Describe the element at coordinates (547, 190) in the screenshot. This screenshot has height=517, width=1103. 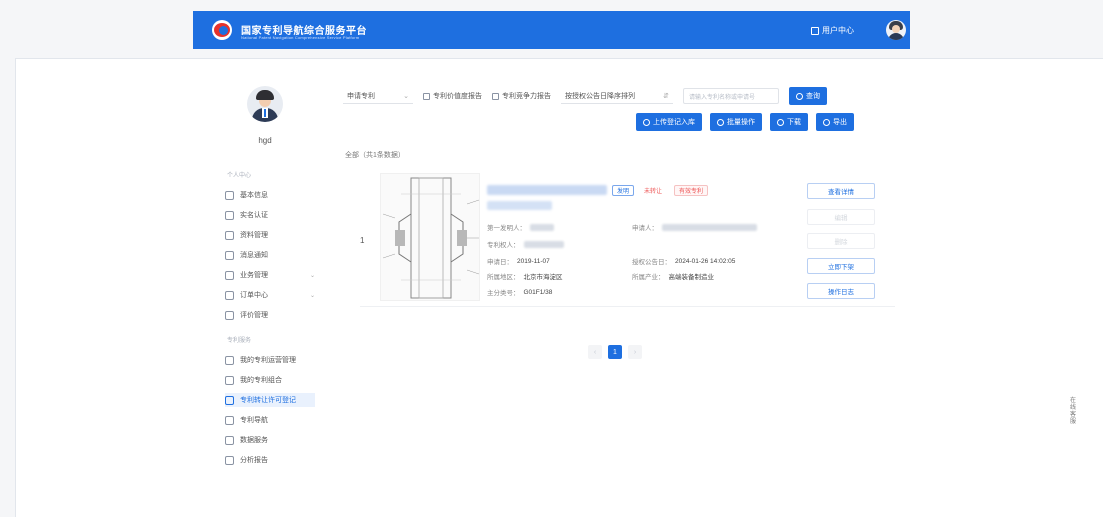
I see `patent-title-blurred` at that location.